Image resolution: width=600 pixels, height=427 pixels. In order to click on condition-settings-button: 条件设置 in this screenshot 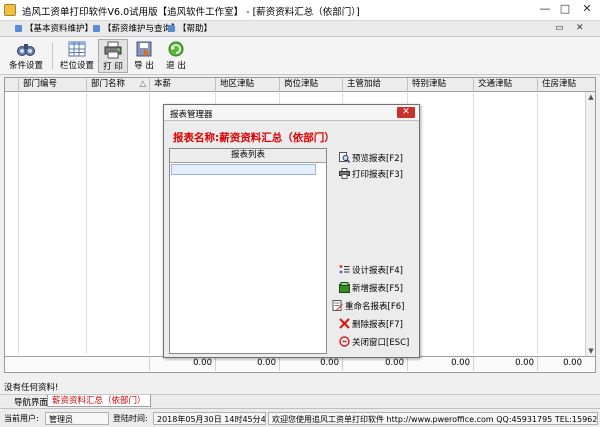, I will do `click(26, 56)`.